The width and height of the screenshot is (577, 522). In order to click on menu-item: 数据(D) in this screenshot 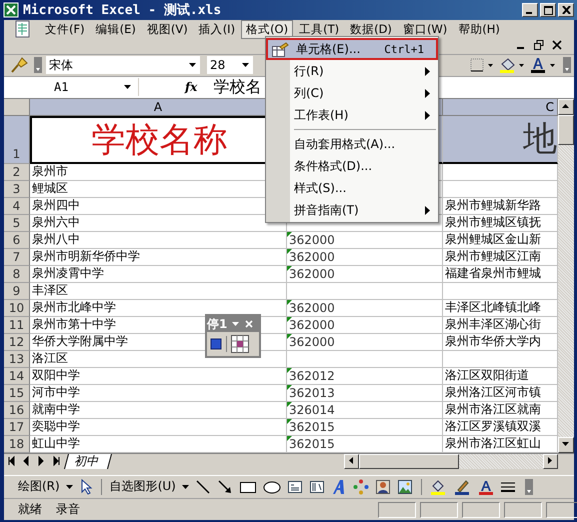, I will do `click(371, 29)`.